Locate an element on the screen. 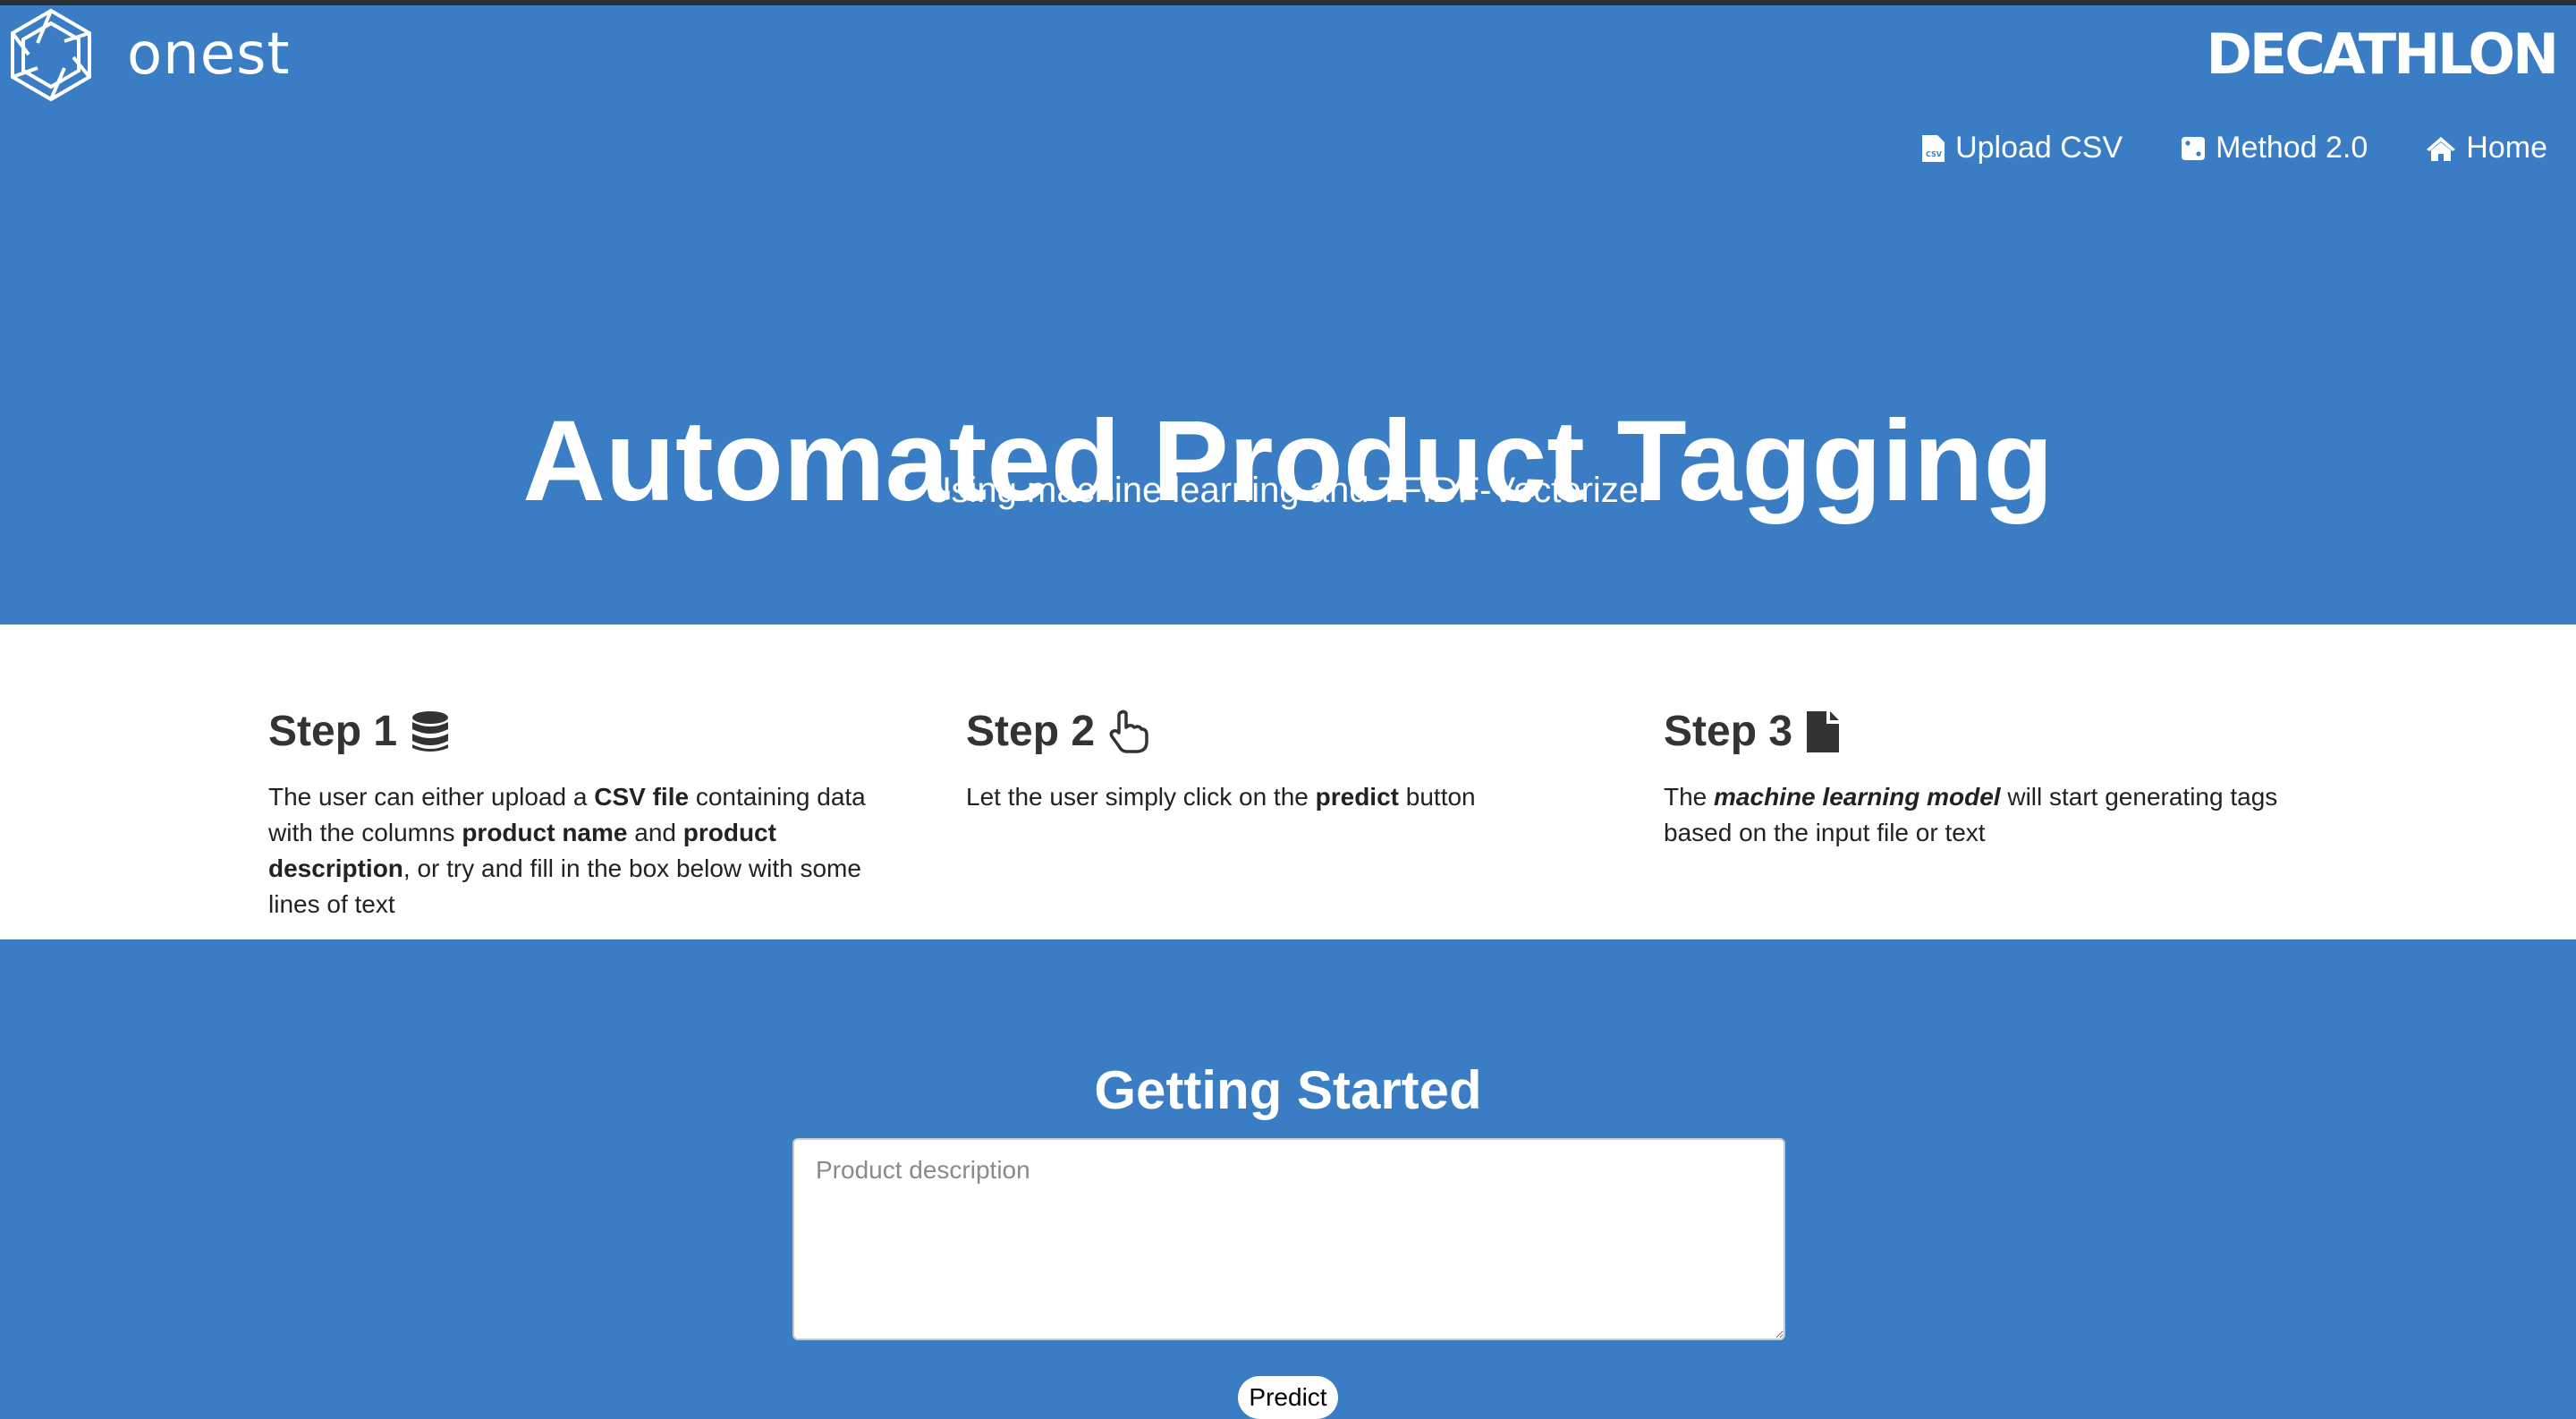 The width and height of the screenshot is (2576, 1419). main-nav: CSV Upload CSV Method 2.0 Home is located at coordinates (2233, 148).